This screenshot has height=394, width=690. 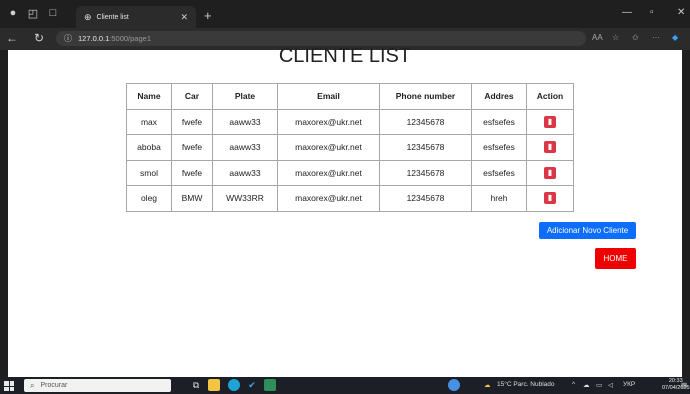 What do you see at coordinates (573, 384) in the screenshot?
I see `tray-overflow-icon: ^` at bounding box center [573, 384].